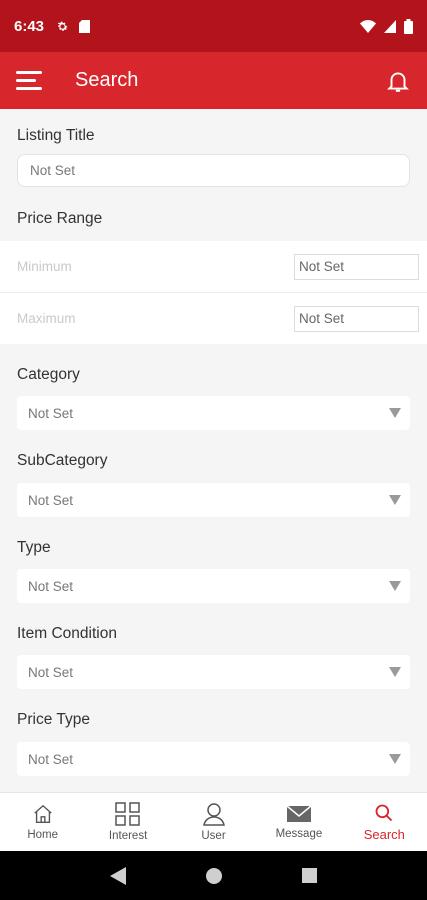 The image size is (427, 900). Describe the element at coordinates (356, 266) in the screenshot. I see `minimum-price-input: Not Set` at that location.